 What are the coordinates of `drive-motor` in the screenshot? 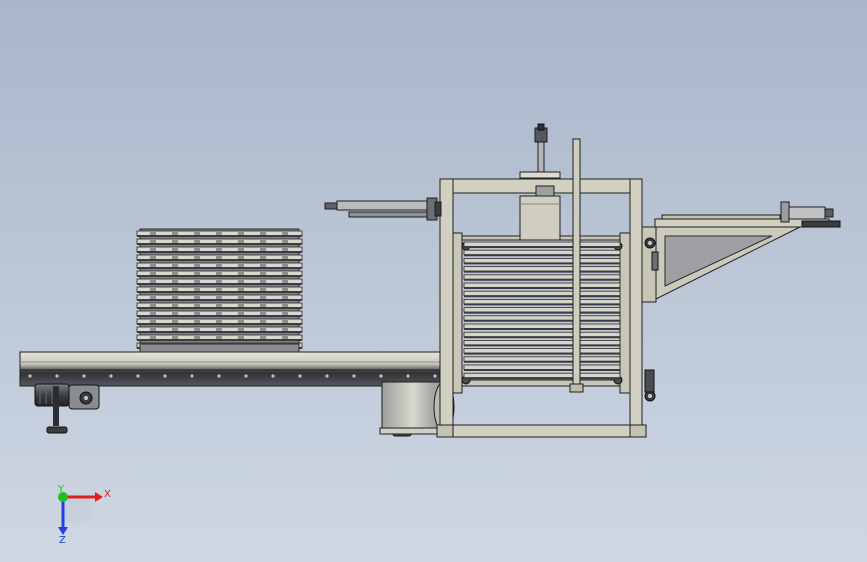 It's located at (67, 396).